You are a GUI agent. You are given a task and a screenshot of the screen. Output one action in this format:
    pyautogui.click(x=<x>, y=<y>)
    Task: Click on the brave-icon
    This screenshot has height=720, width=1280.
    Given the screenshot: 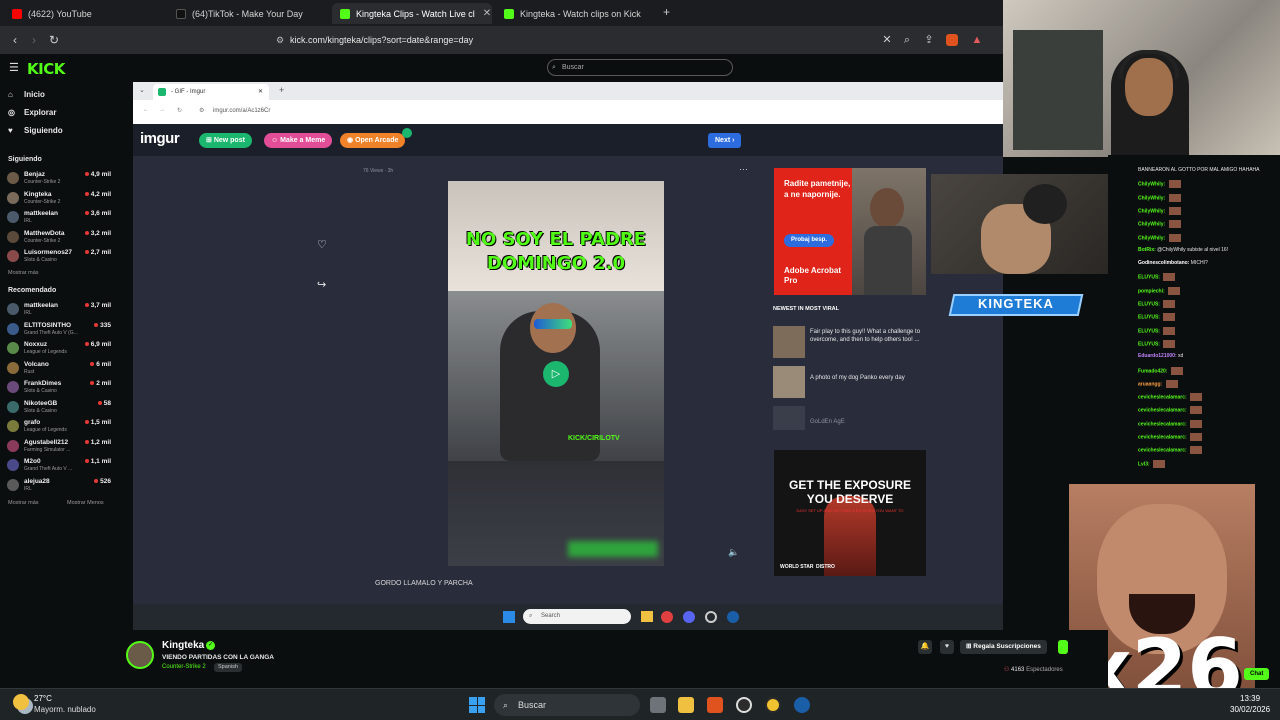 What is the action you would take?
    pyautogui.click(x=715, y=705)
    